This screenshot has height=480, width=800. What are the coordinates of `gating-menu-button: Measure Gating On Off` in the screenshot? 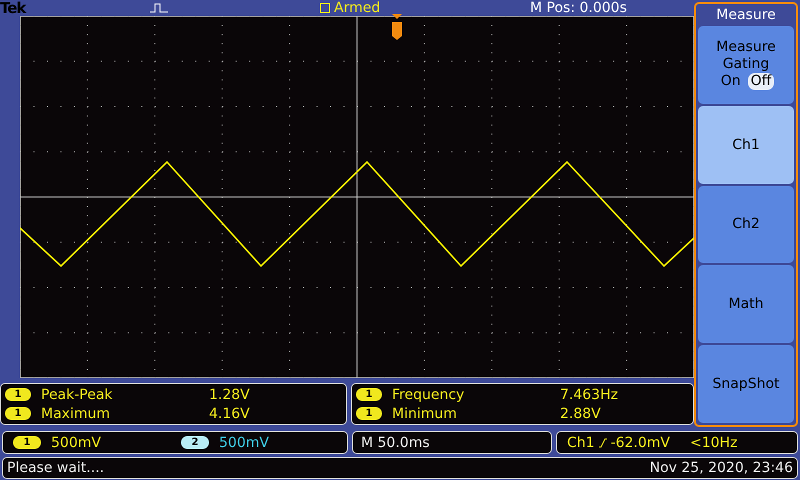 It's located at (746, 65).